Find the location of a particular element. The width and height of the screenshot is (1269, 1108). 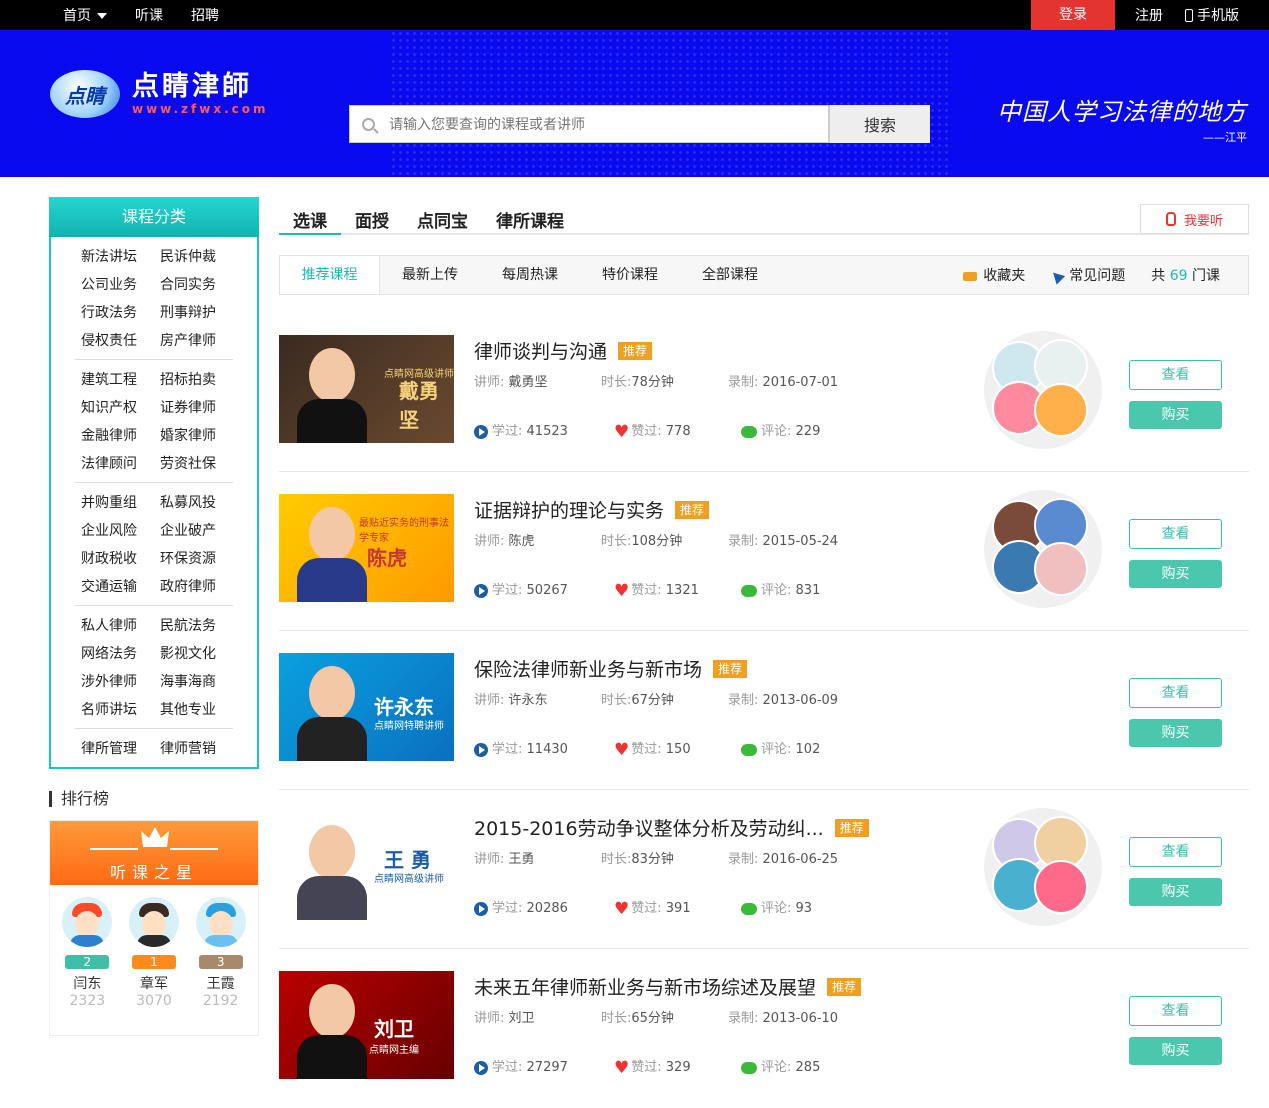

register-link: 注册 is located at coordinates (1149, 15).